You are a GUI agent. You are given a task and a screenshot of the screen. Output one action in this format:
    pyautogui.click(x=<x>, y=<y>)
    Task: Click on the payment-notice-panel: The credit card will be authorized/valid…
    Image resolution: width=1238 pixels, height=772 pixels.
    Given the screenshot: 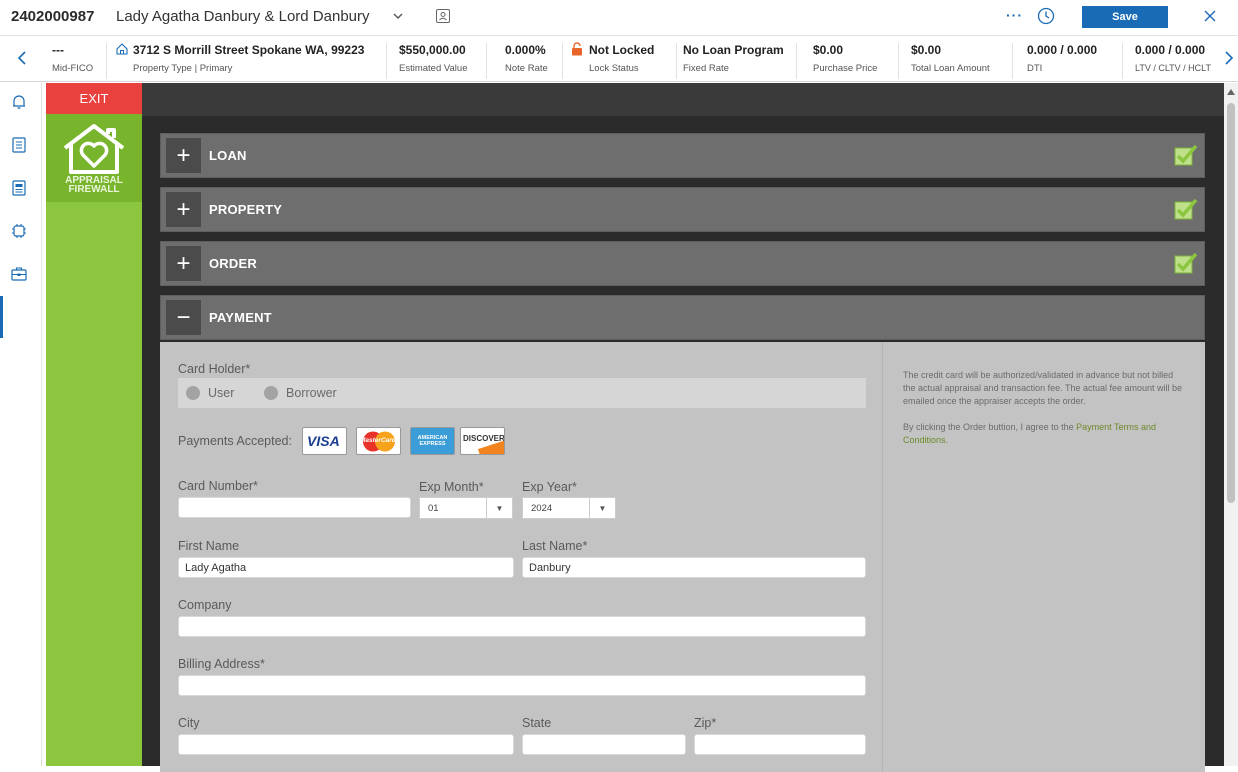 What is the action you would take?
    pyautogui.click(x=1043, y=557)
    